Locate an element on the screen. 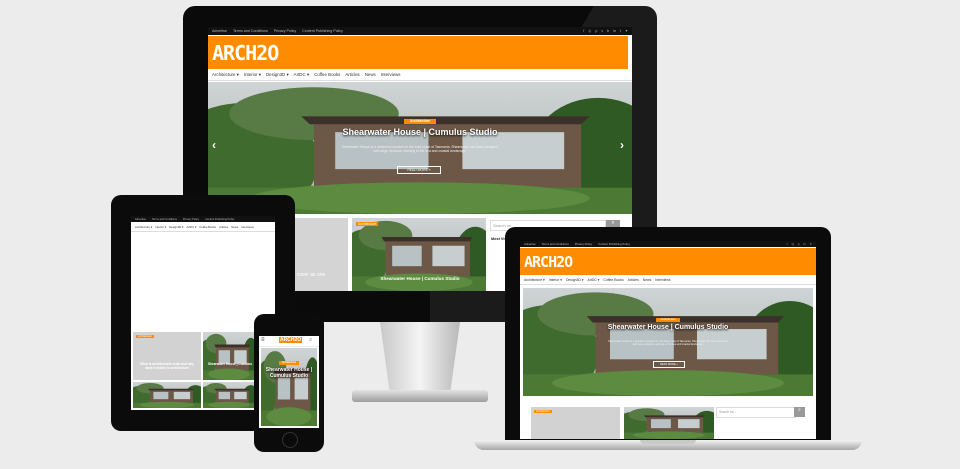 The width and height of the screenshot is (960, 469). pinterest-icon: p is located at coordinates (596, 31).